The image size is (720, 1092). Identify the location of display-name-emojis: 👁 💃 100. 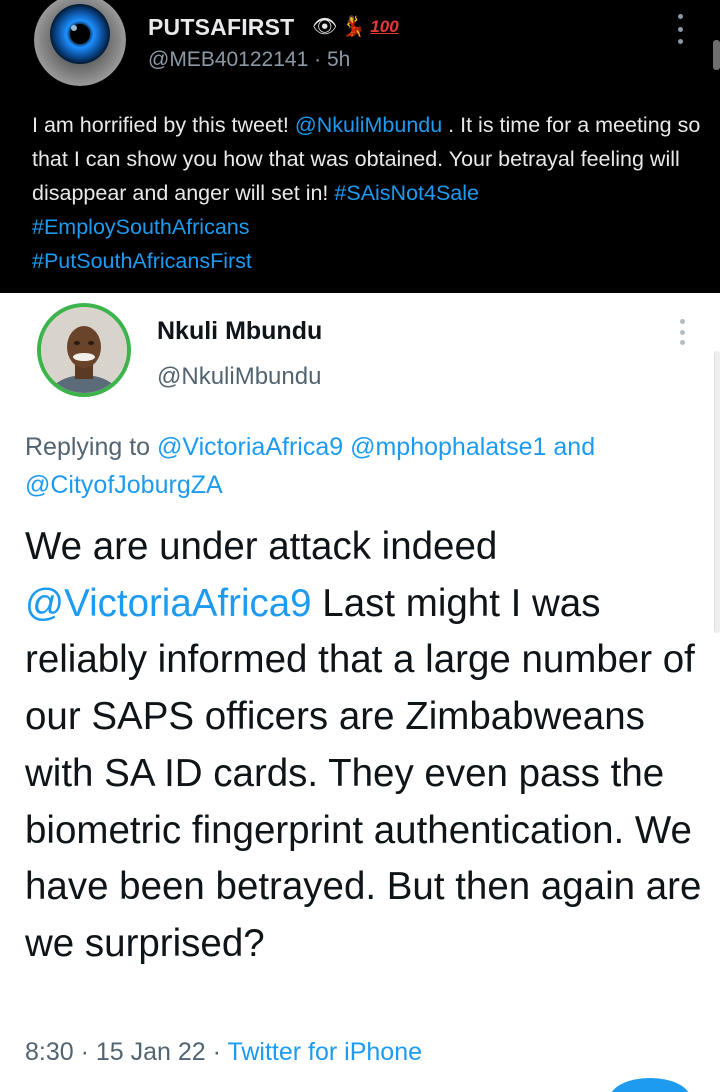
(355, 26).